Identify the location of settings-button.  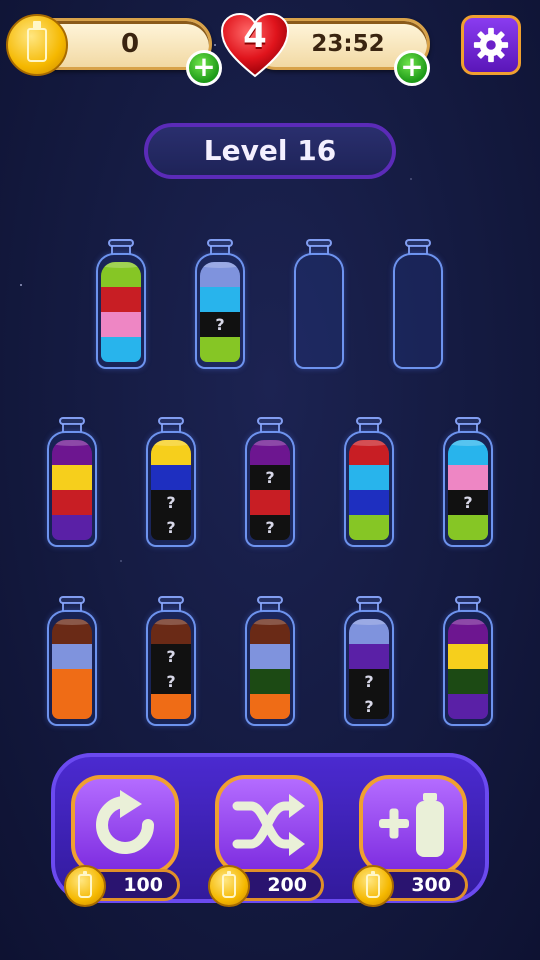
(491, 45).